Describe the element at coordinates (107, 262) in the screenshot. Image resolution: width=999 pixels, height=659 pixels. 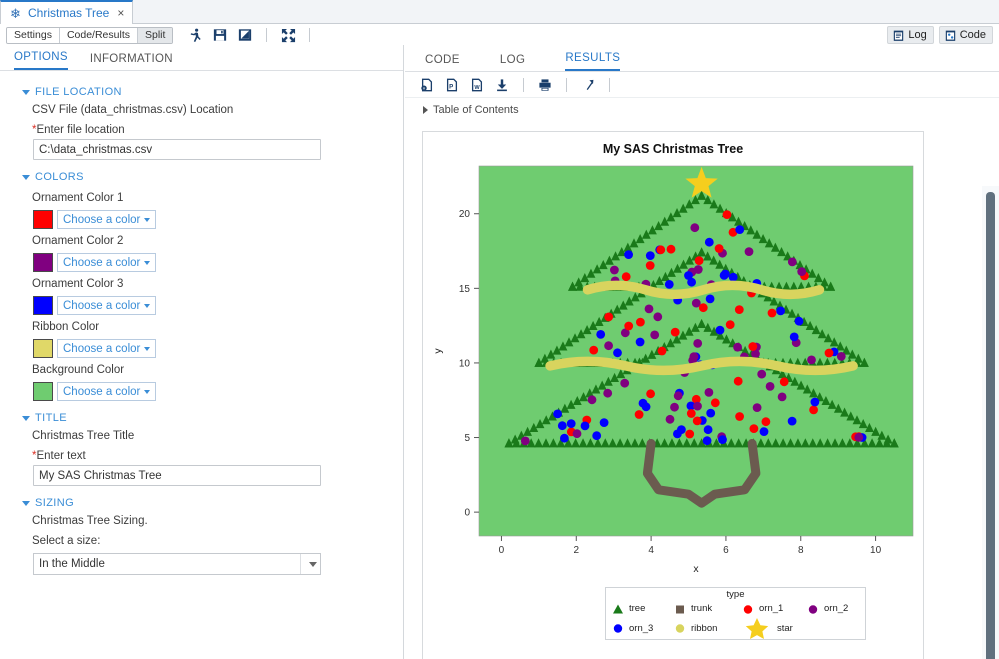
I see `choose-color-button-ornament-2: Choose a color` at that location.